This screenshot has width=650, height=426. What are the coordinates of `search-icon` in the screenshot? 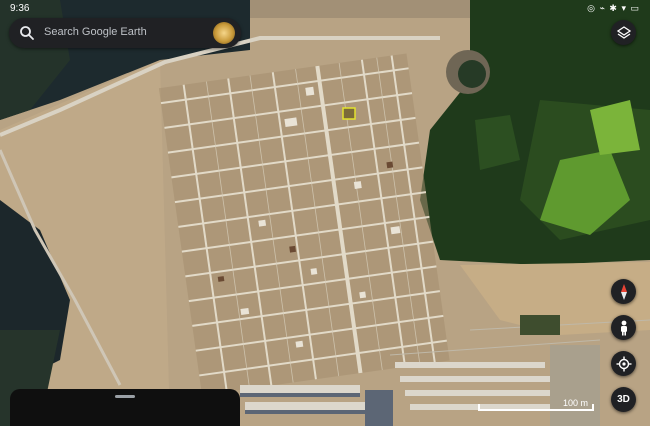 It's located at (27, 33).